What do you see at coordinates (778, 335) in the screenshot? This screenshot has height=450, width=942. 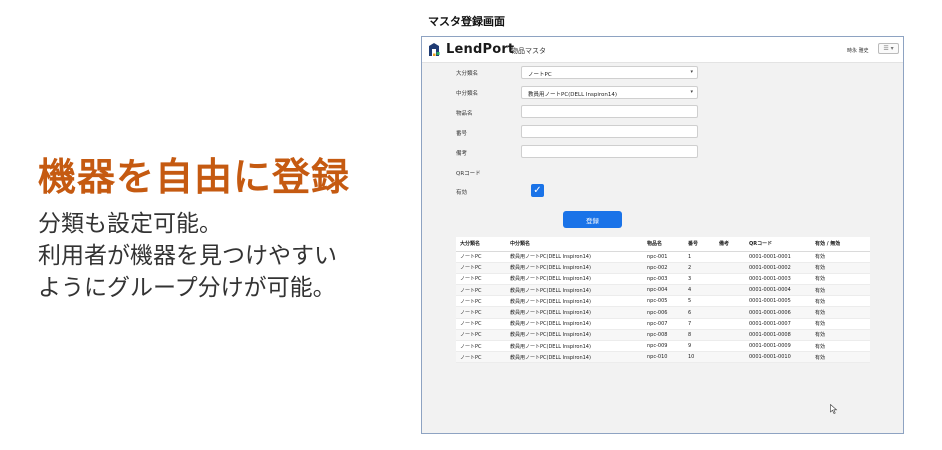 I see `table-cell: 0001-0001-0008` at bounding box center [778, 335].